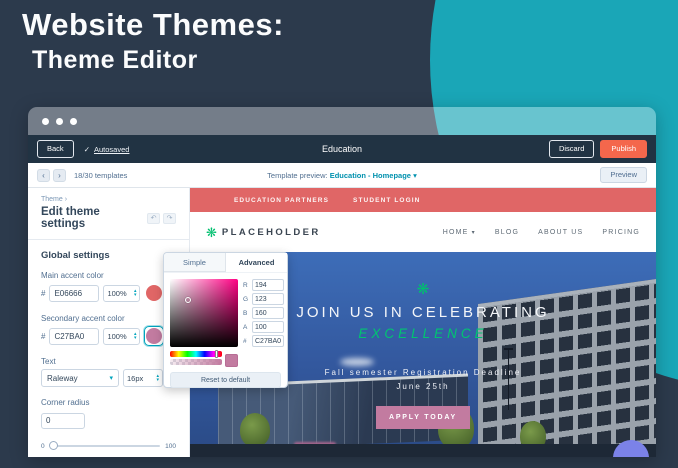 The height and width of the screenshot is (468, 678). What do you see at coordinates (623, 149) in the screenshot?
I see `publish-button: Publish` at bounding box center [623, 149].